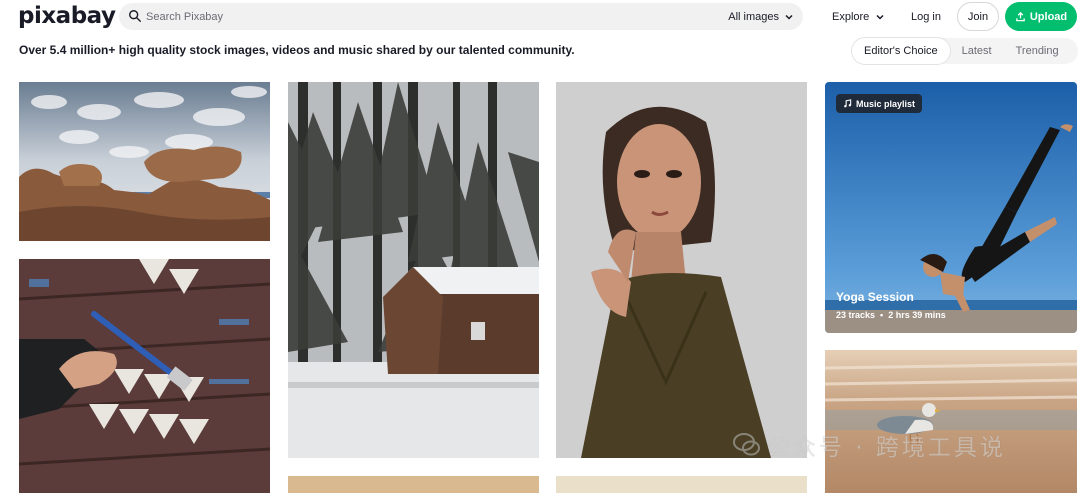  I want to click on photo-col3-bottom, so click(681, 484).